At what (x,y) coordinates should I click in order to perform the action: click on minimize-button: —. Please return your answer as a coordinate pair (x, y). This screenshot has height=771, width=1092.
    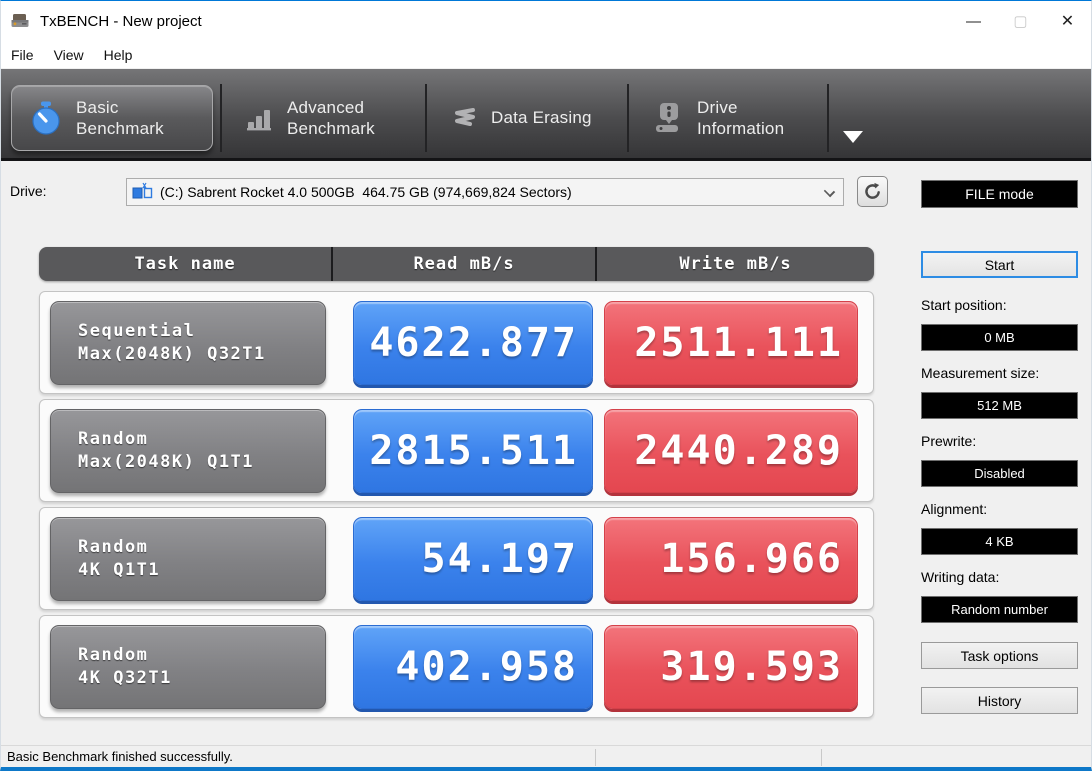
    Looking at the image, I should click on (973, 21).